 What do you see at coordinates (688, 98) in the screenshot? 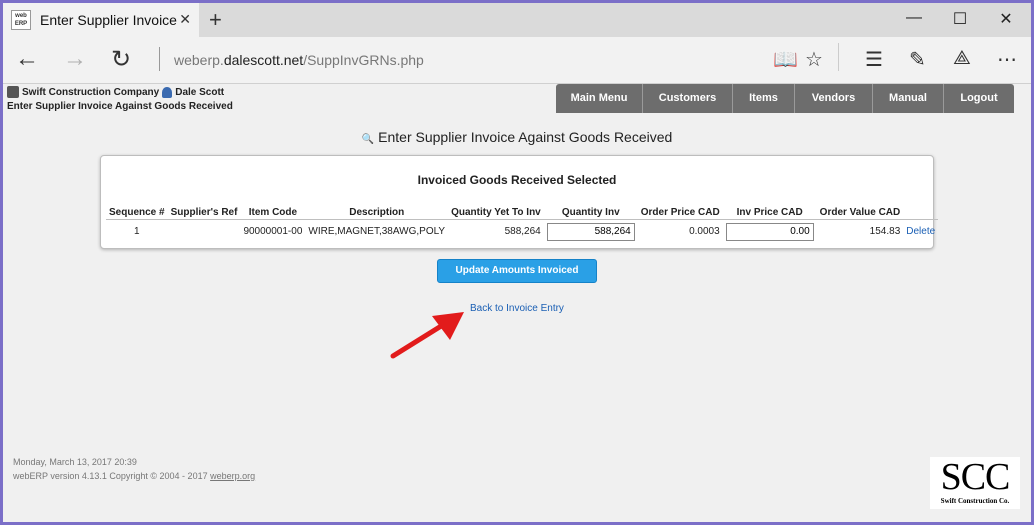
I see `menu-customers: Customers` at bounding box center [688, 98].